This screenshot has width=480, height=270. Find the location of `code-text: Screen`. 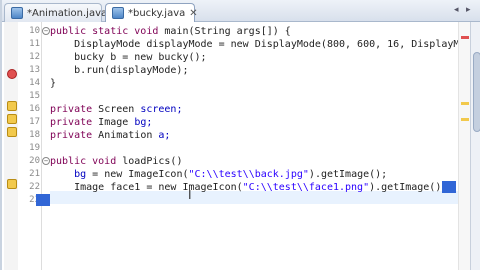

code-text: Screen is located at coordinates (116, 109).